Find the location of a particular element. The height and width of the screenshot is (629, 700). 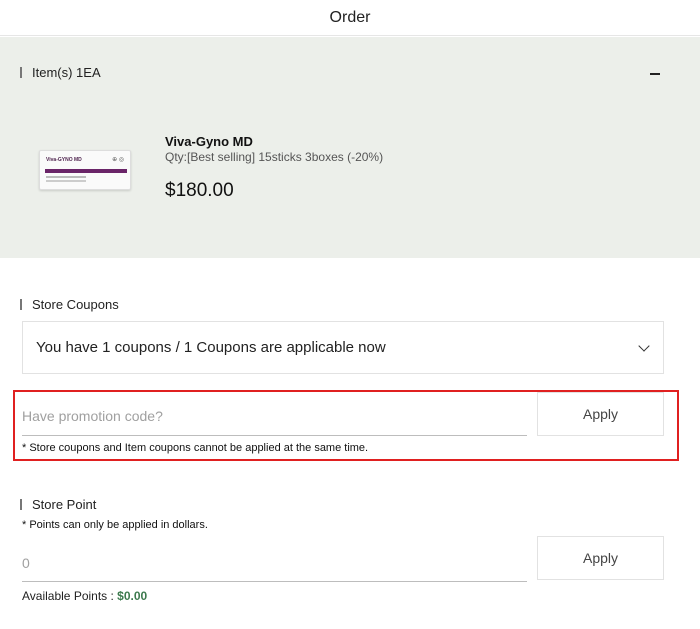

thumbnail-stripe is located at coordinates (86, 171).